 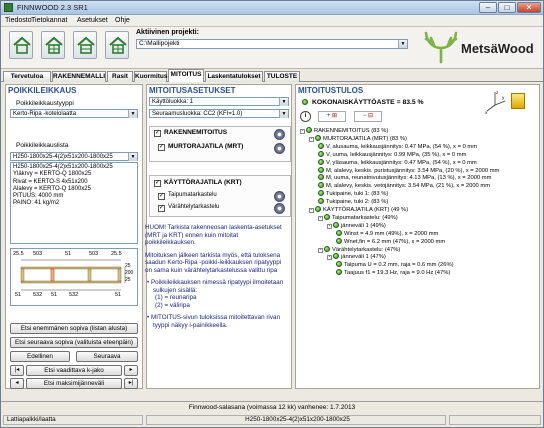 What do you see at coordinates (40, 356) in the screenshot?
I see `previous-button: Edellinen` at bounding box center [40, 356].